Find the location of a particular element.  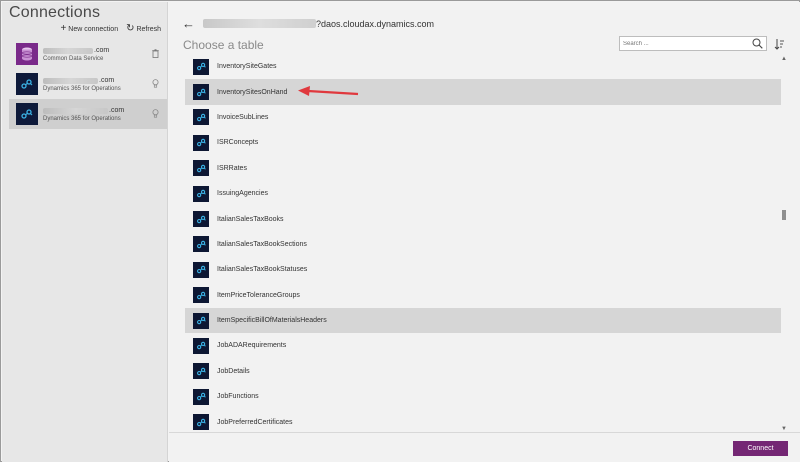

table-row: ItalianSalesTaxBookSections is located at coordinates (483, 244).